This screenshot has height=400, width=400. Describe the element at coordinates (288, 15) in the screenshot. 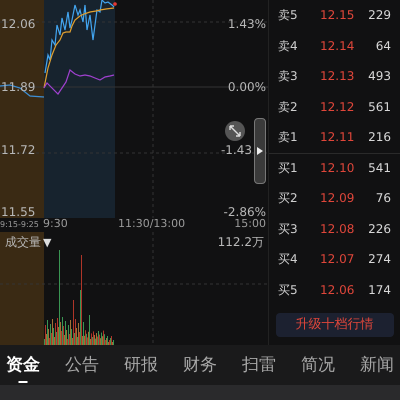

I see `ask-level-label: 卖5` at that location.